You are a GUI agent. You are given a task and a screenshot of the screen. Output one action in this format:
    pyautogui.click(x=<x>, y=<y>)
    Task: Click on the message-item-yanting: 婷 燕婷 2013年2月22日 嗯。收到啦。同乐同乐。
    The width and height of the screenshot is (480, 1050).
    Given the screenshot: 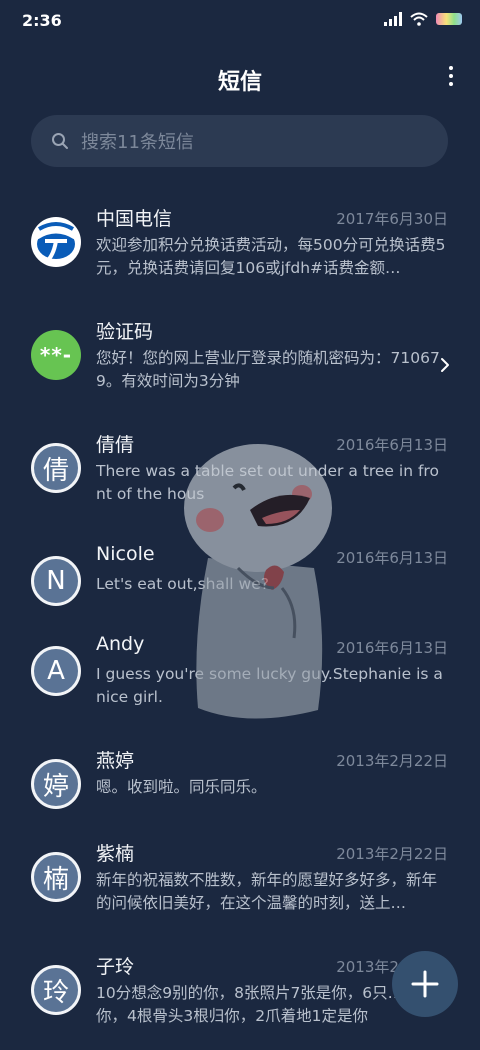 What is the action you would take?
    pyautogui.click(x=240, y=791)
    